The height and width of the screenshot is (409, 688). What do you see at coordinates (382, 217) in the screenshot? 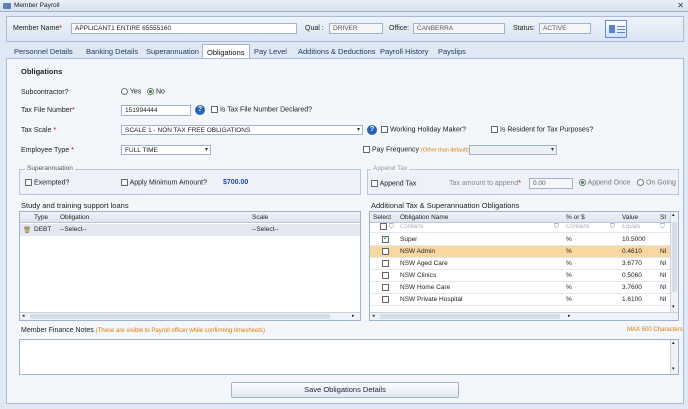
I see `column-select: Select` at bounding box center [382, 217].